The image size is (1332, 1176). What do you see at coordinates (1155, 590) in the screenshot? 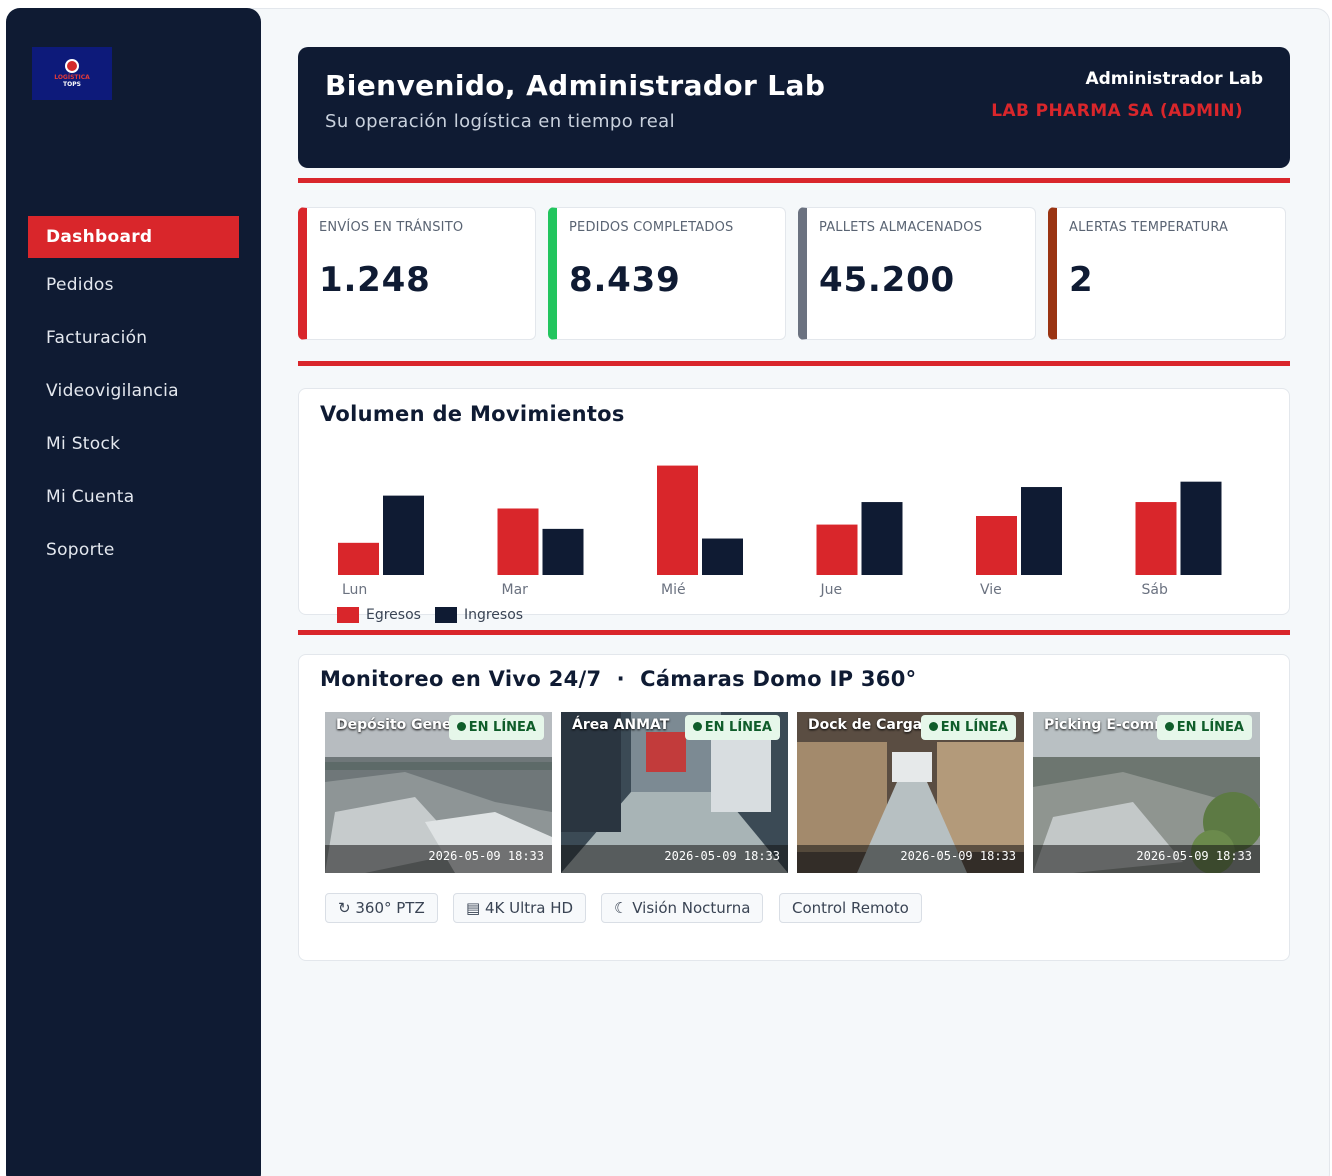
I see `x-tick-label: Sáb` at bounding box center [1155, 590].